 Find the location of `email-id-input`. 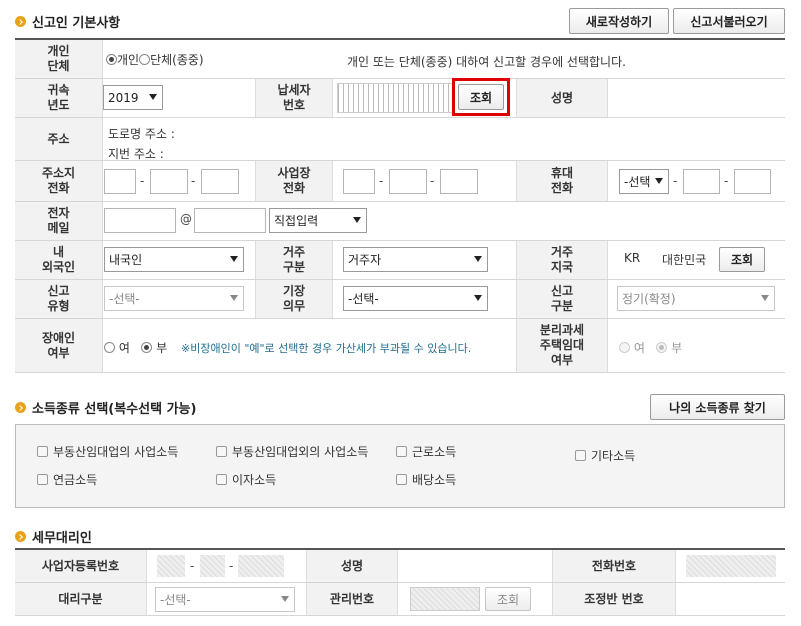

email-id-input is located at coordinates (140, 220).